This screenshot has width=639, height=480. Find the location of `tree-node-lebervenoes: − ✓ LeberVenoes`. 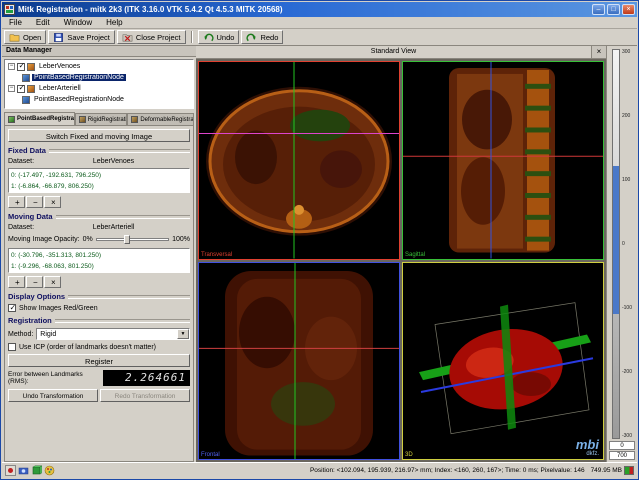

tree-node-lebervenoes: − ✓ LeberVenoes is located at coordinates (99, 66).